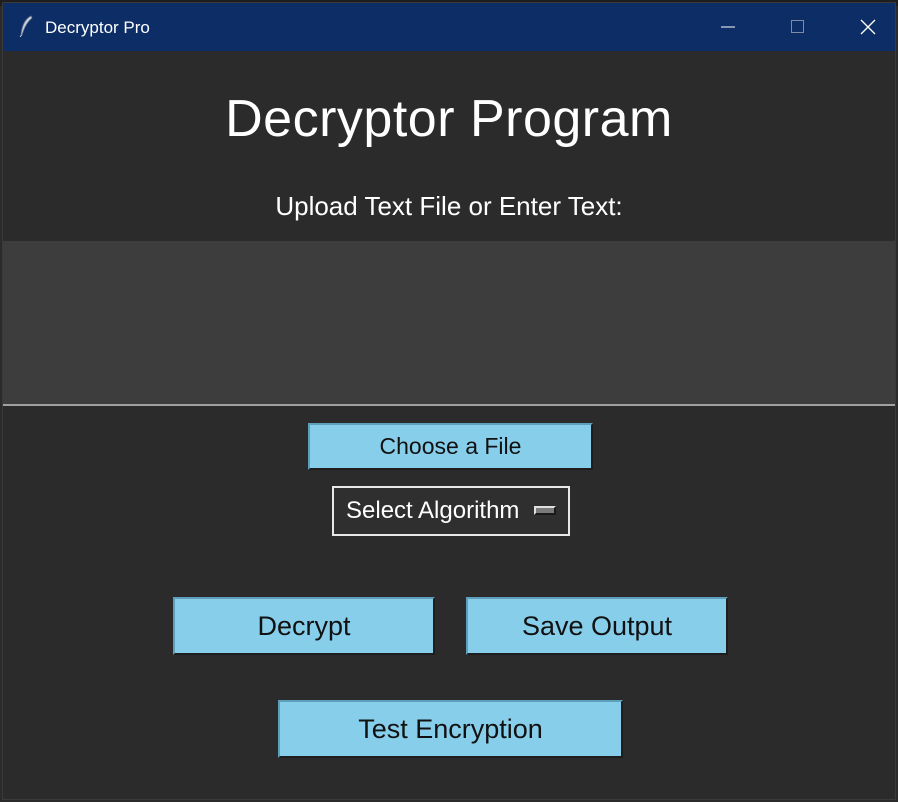  I want to click on choose-file-button: Choose a File, so click(450, 446).